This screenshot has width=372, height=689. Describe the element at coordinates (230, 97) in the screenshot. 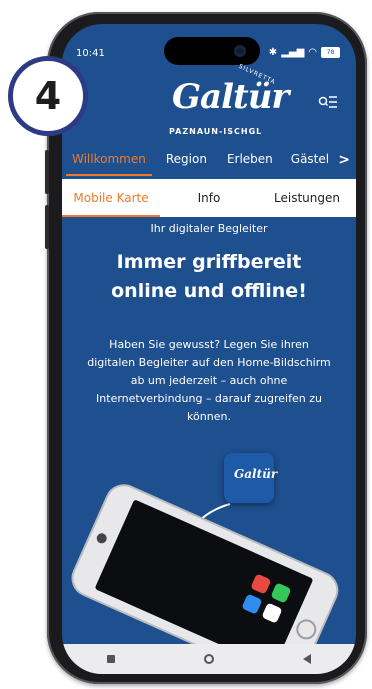

I see `logo-script-text: Galtür` at that location.